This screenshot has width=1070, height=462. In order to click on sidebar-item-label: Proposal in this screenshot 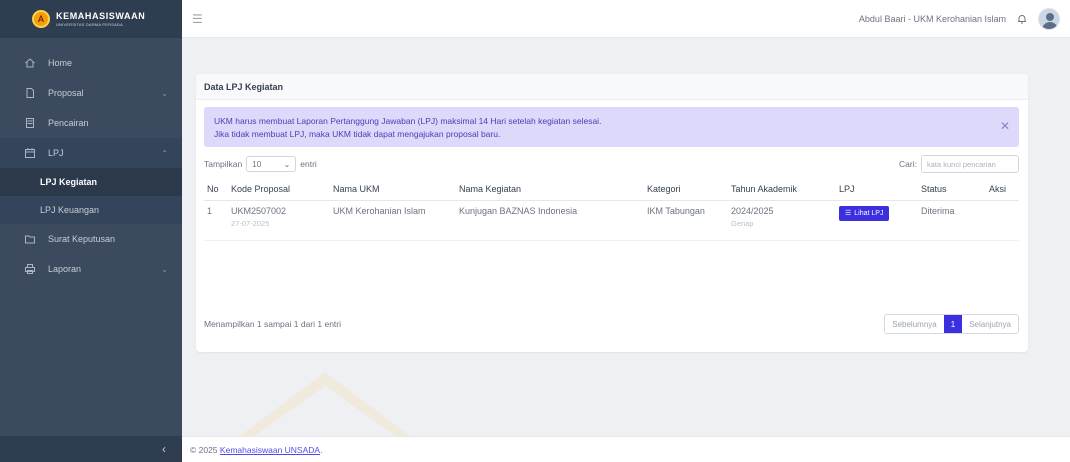, I will do `click(66, 93)`.